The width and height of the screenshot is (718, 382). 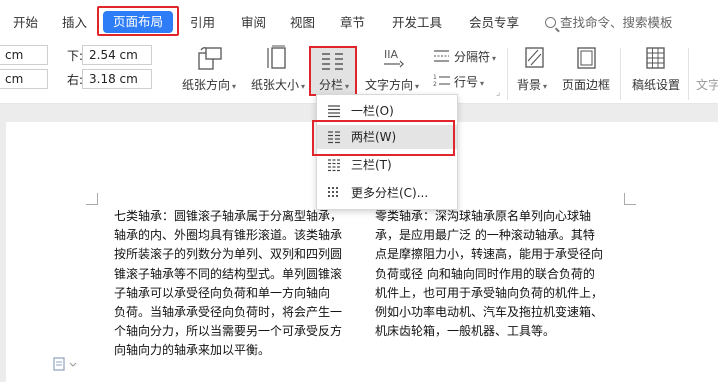 I want to click on left-column-line: 七类轴承：圆锥滚子轴承属于分离型轴承，, so click(x=228, y=216).